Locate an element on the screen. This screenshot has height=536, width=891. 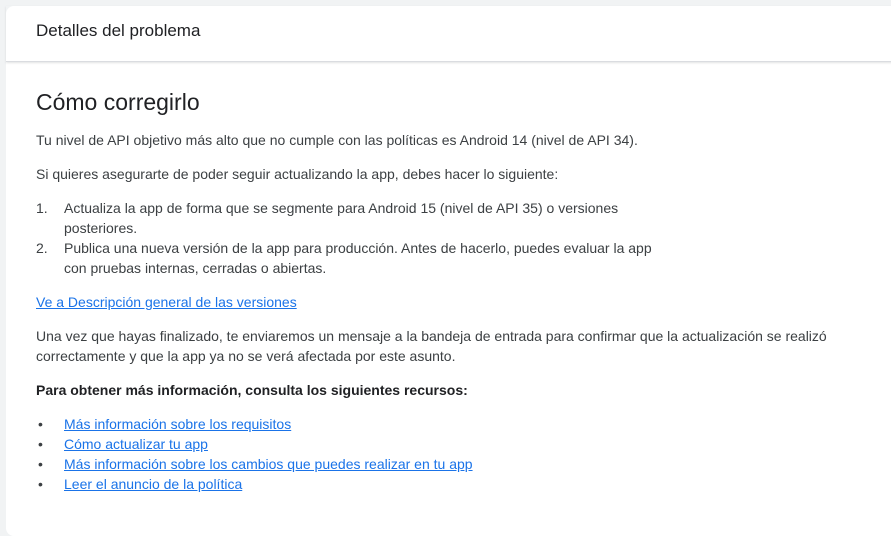
step-number: 1. is located at coordinates (42, 208).